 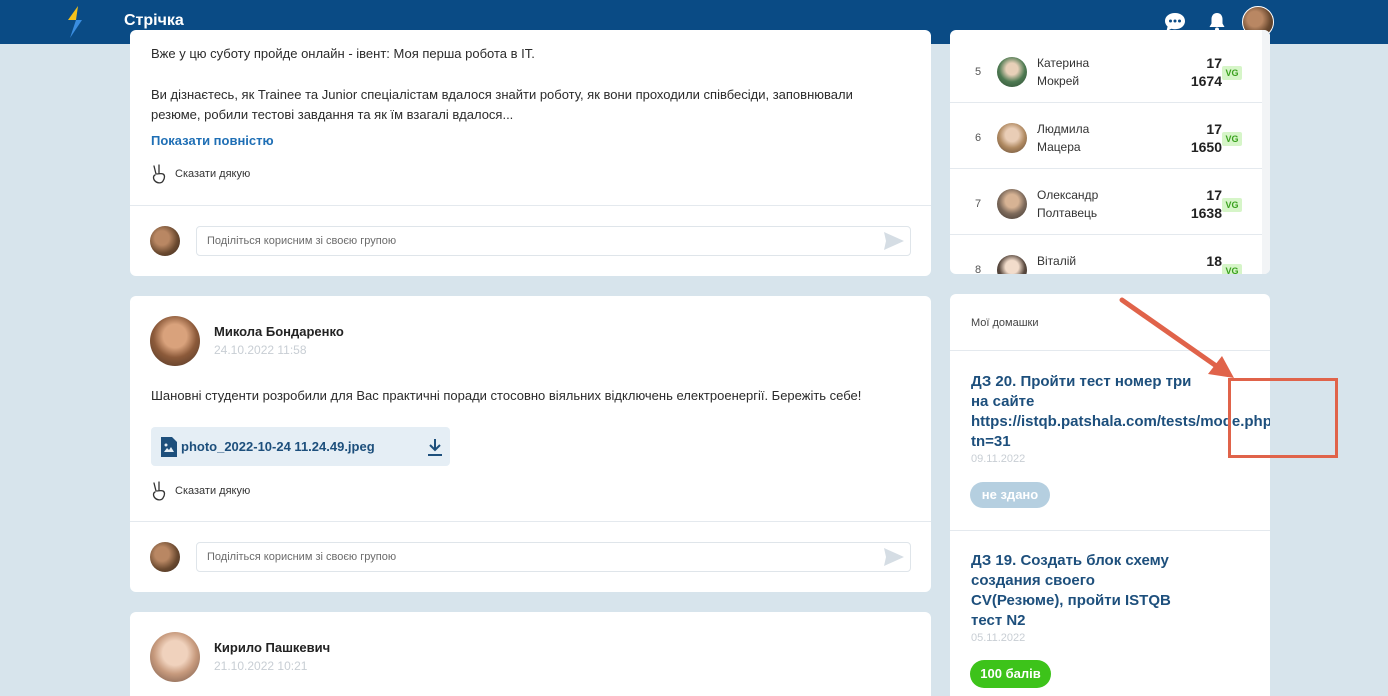 What do you see at coordinates (1206, 213) in the screenshot?
I see `student-points: 1638` at bounding box center [1206, 213].